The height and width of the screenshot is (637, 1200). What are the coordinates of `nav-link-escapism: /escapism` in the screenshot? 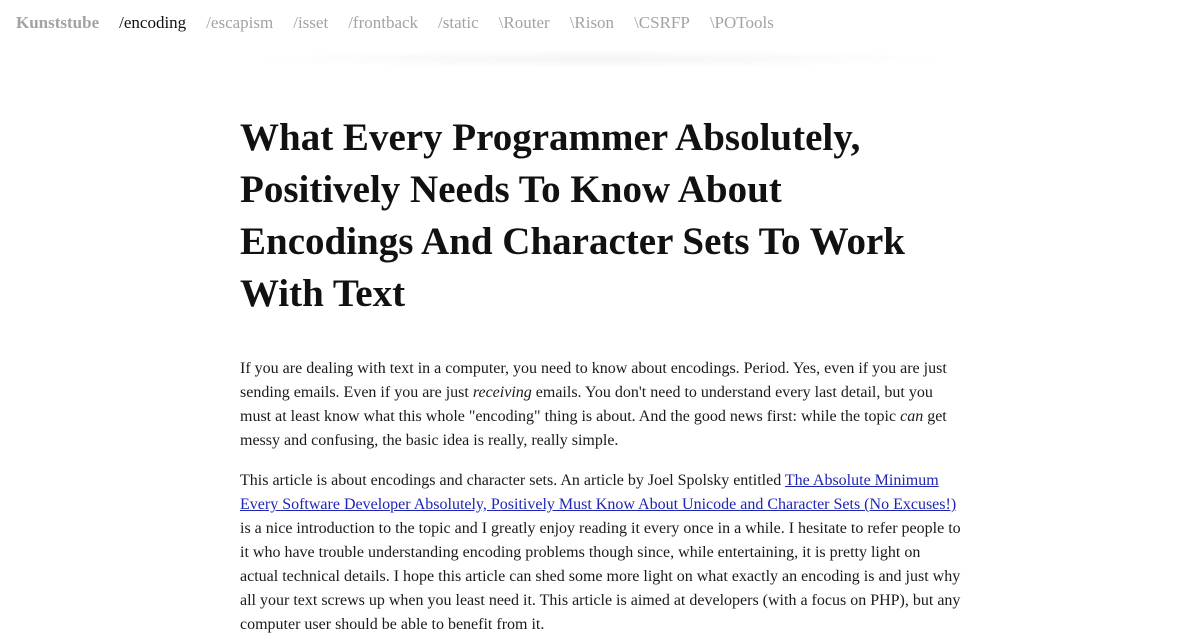 It's located at (239, 23).